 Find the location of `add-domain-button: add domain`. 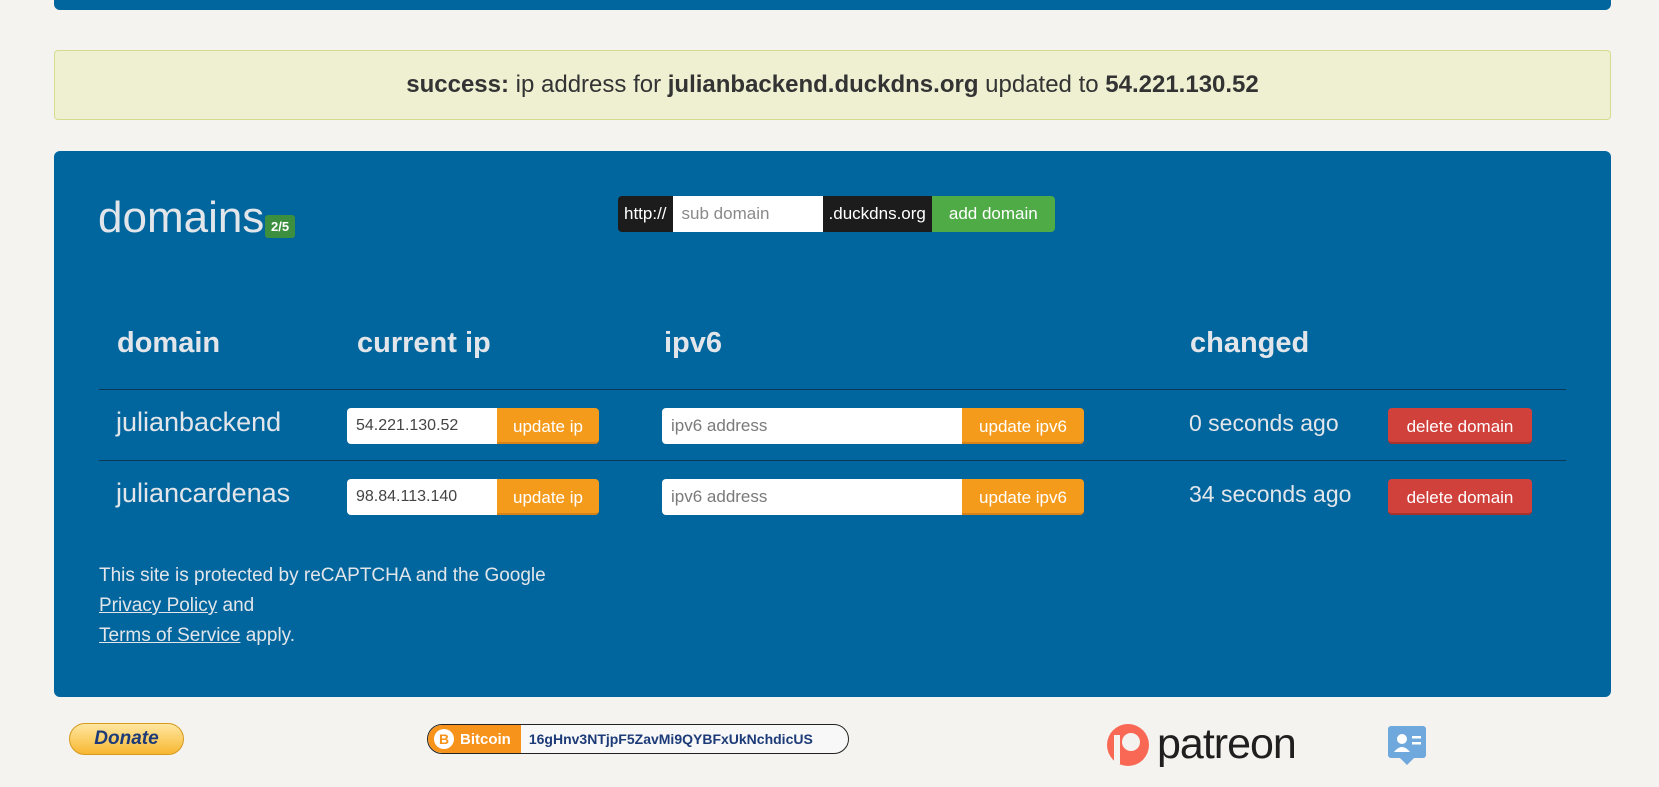

add-domain-button: add domain is located at coordinates (993, 214).